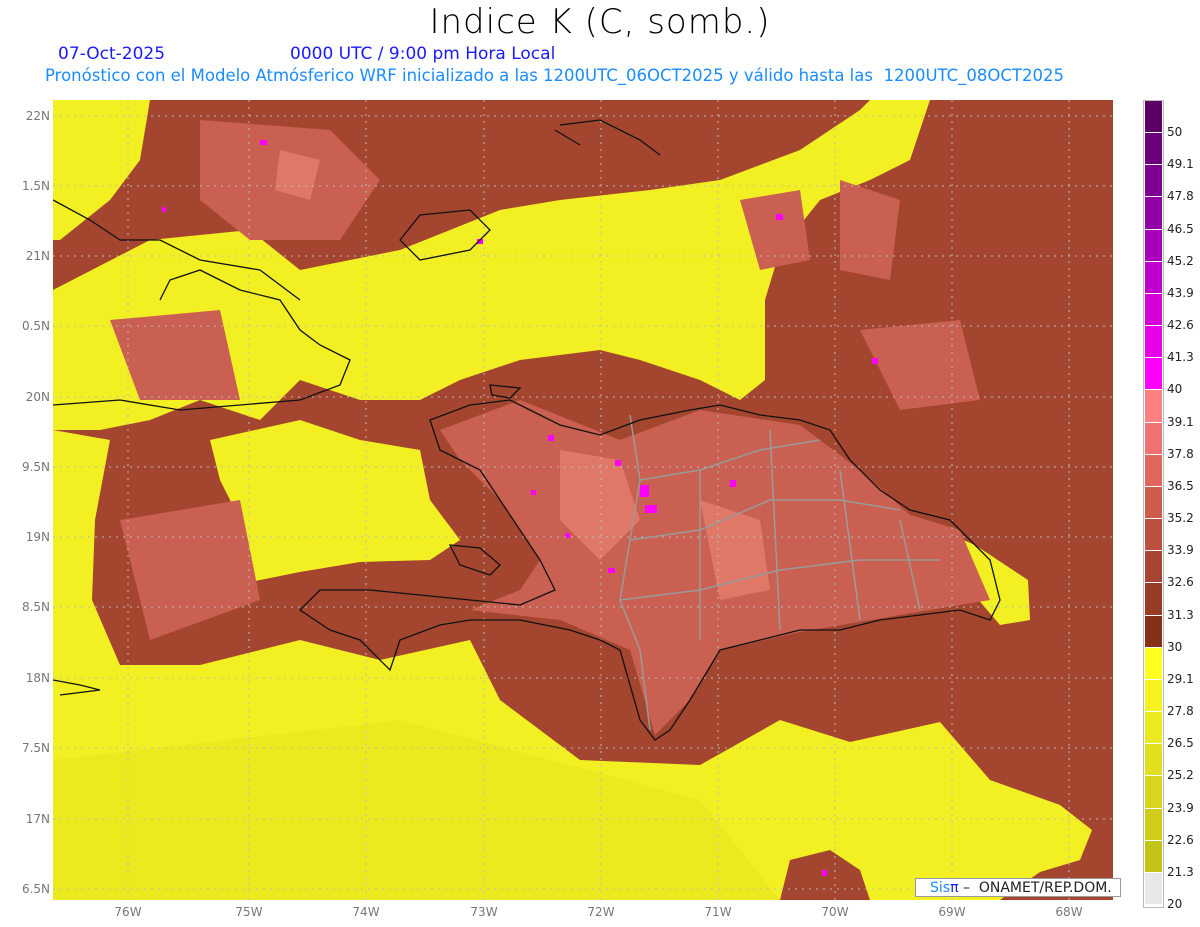 The height and width of the screenshot is (927, 1200). Describe the element at coordinates (1069, 912) in the screenshot. I see `lon-label: 68W` at that location.